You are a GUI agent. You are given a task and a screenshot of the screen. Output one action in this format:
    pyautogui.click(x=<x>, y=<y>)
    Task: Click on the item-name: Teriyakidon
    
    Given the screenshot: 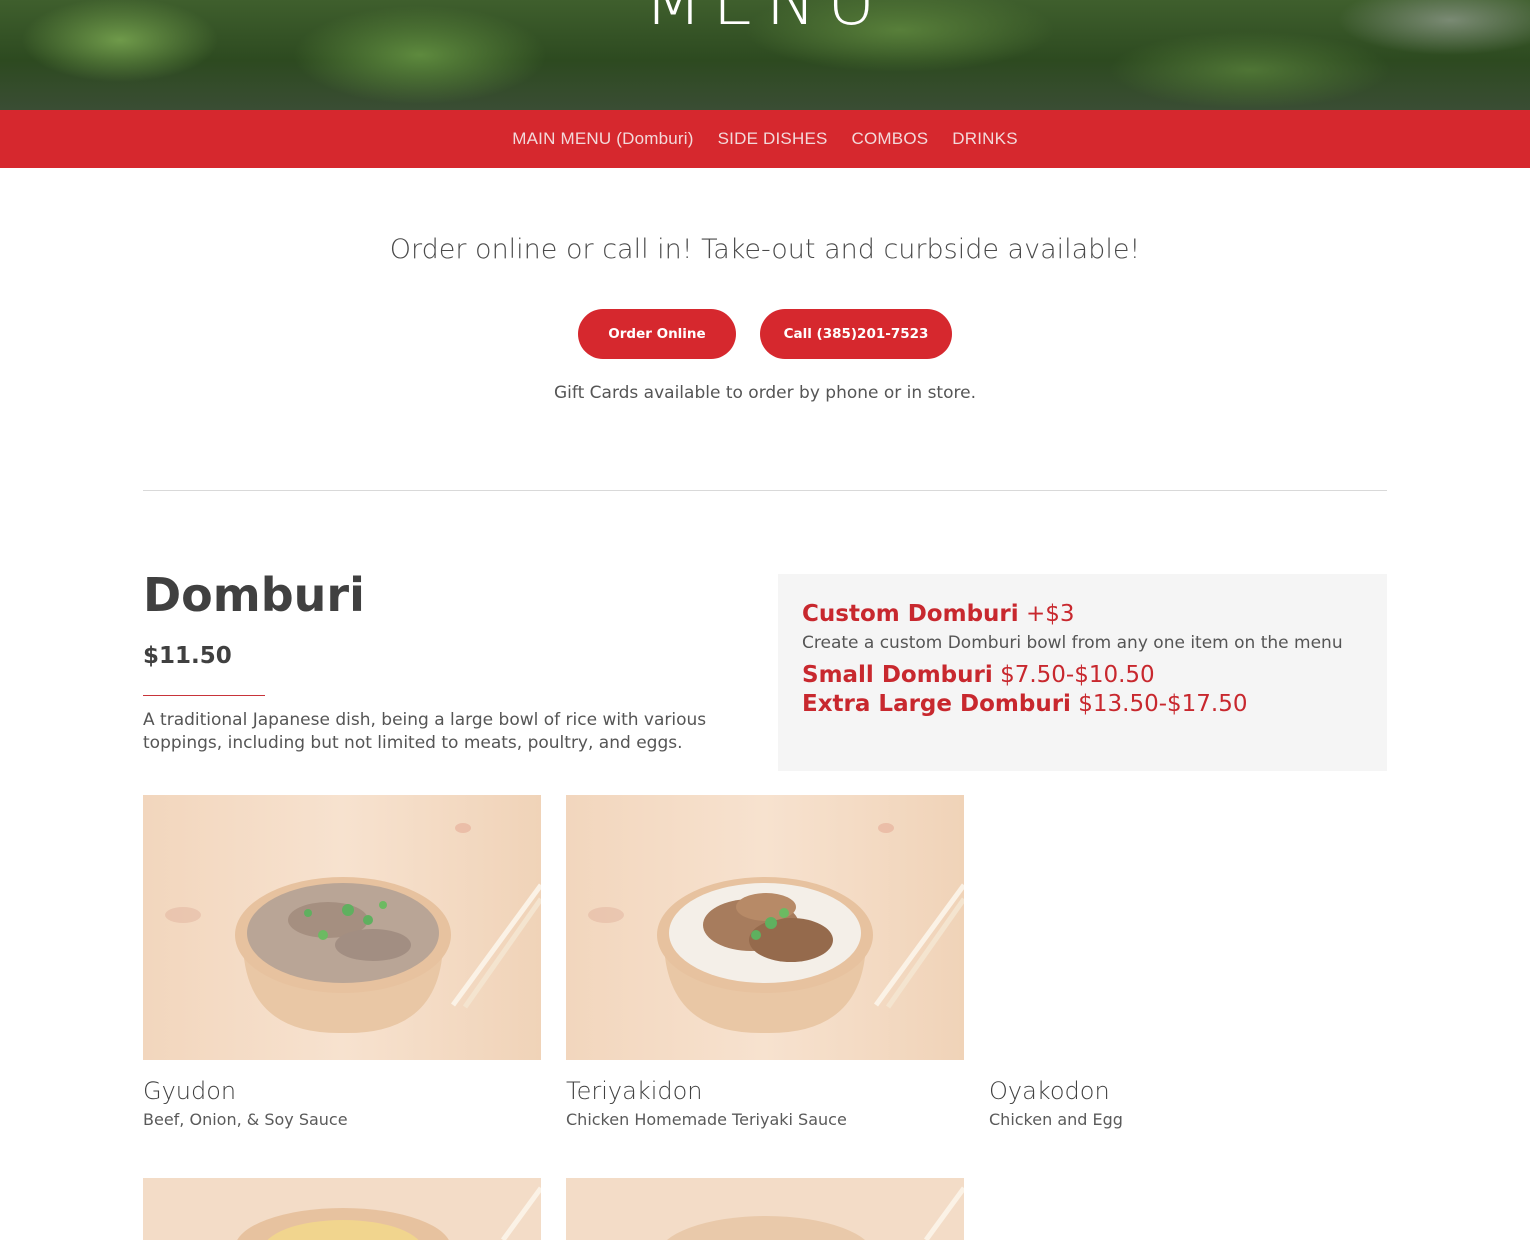 What is the action you would take?
    pyautogui.click(x=634, y=1091)
    